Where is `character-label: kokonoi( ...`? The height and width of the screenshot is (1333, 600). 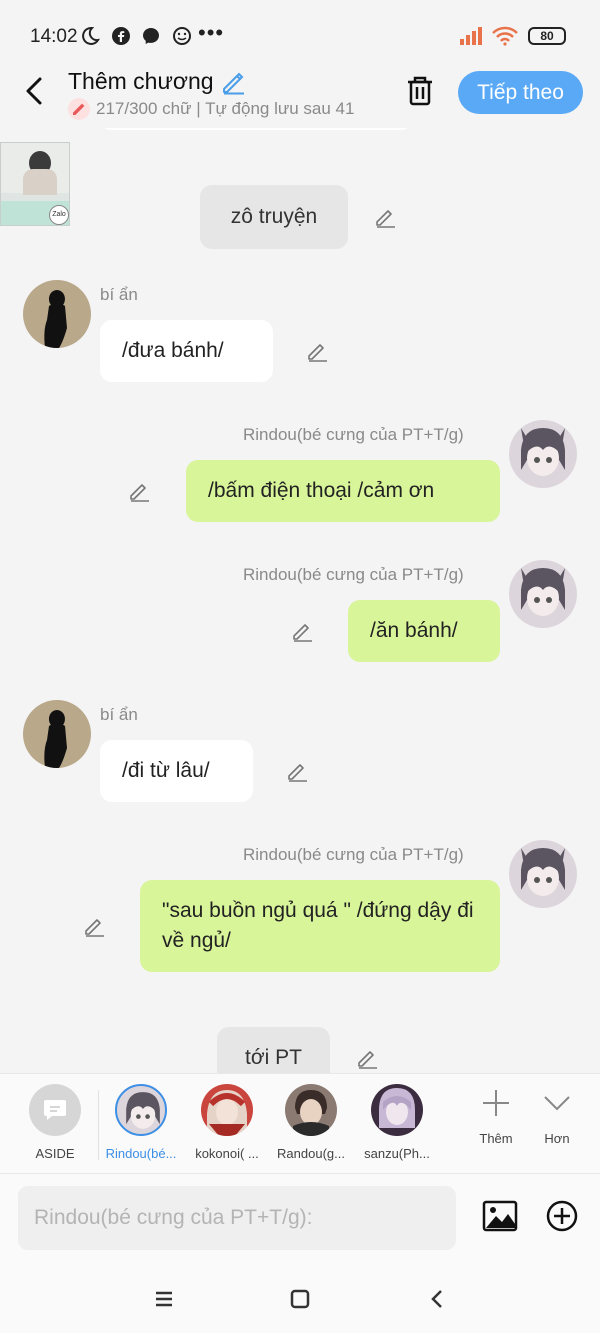 character-label: kokonoi( ... is located at coordinates (227, 1153).